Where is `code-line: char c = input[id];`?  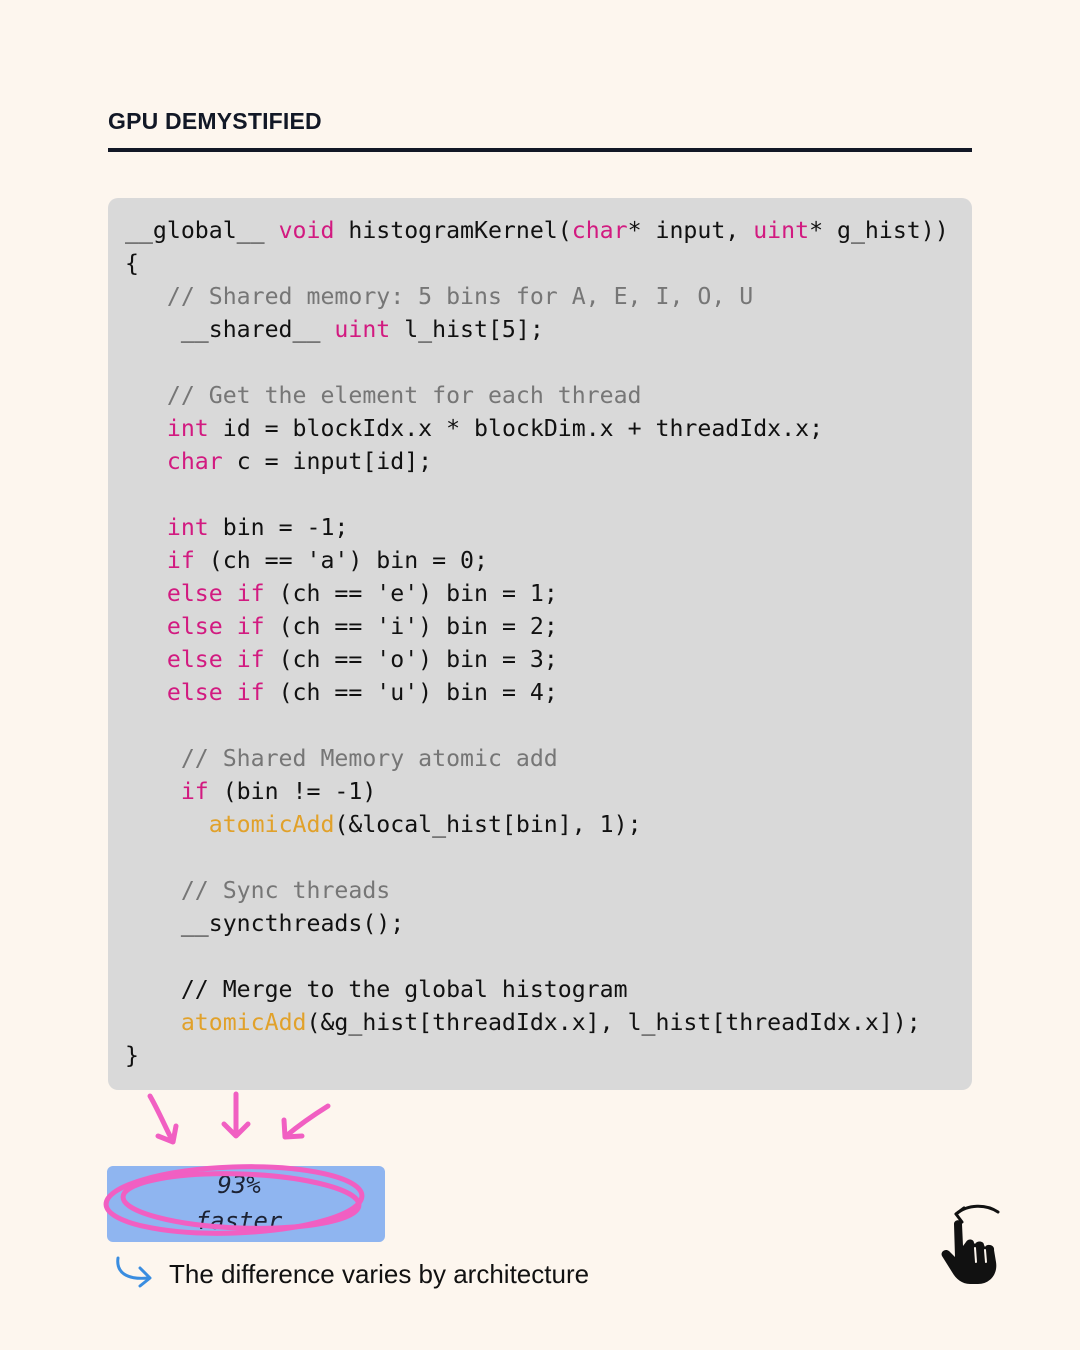
code-line: char c = input[id]; is located at coordinates (537, 461).